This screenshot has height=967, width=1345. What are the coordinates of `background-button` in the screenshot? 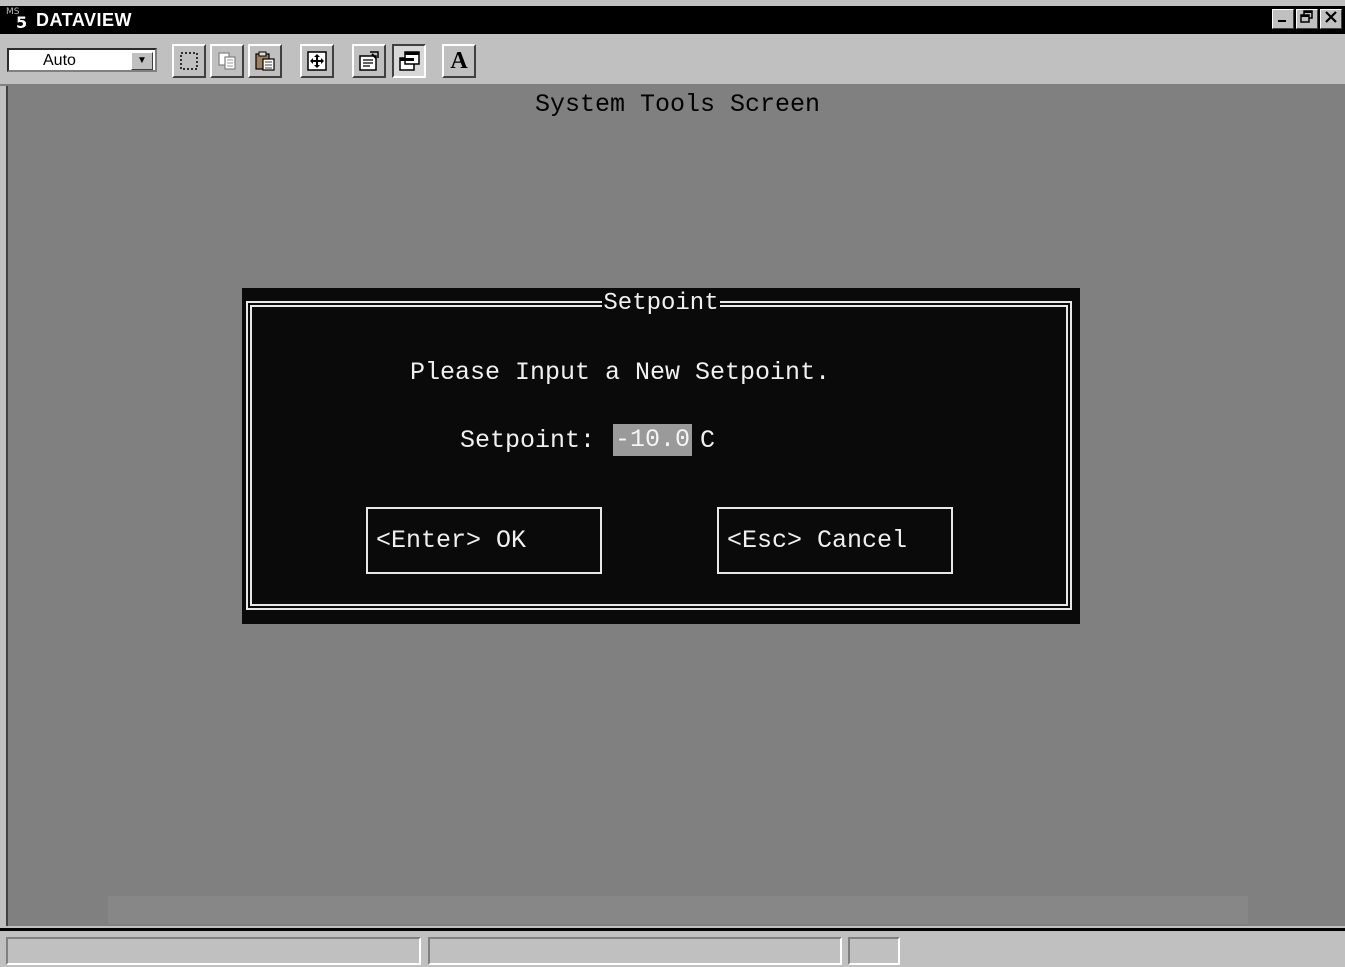 It's located at (409, 61).